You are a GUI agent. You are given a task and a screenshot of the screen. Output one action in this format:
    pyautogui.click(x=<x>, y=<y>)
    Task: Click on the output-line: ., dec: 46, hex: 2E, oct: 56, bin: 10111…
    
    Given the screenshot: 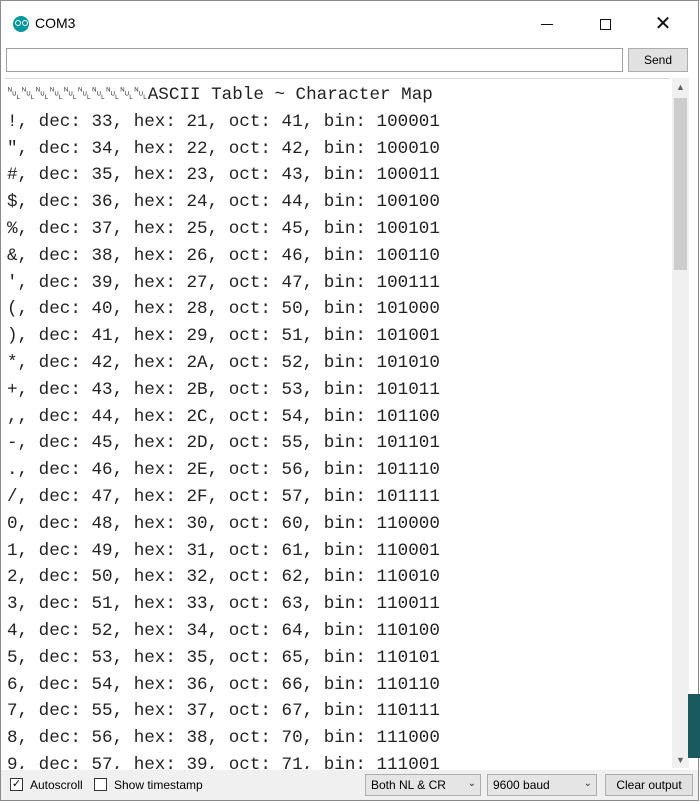 What is the action you would take?
    pyautogui.click(x=223, y=470)
    